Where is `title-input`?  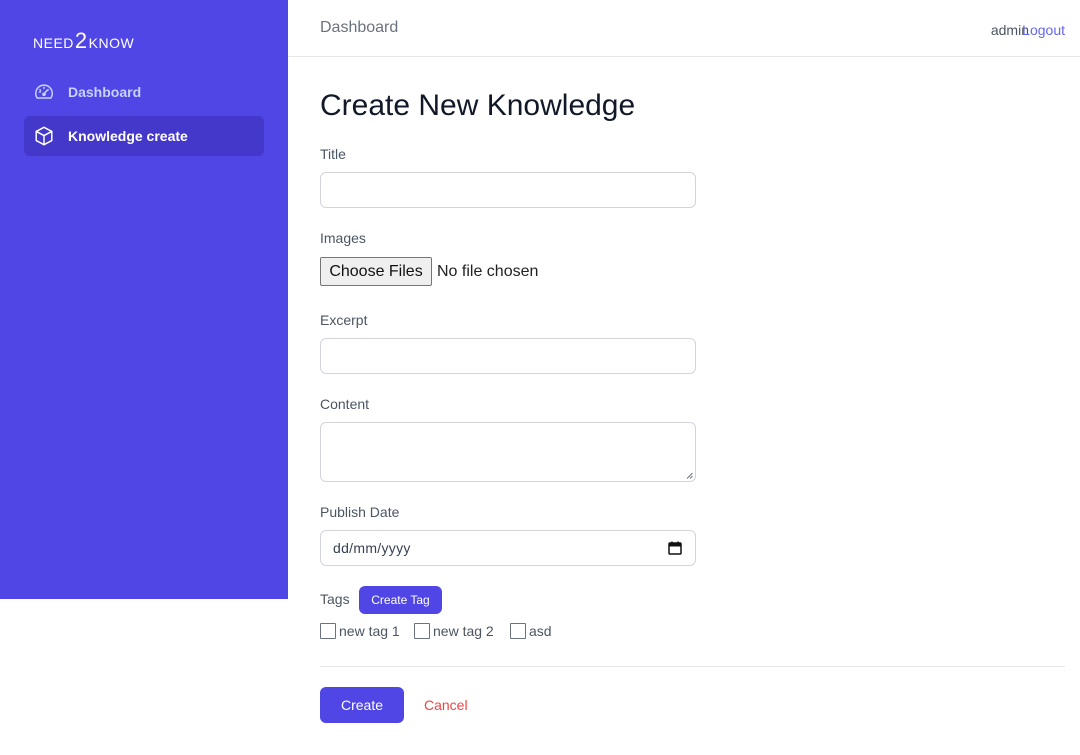
title-input is located at coordinates (508, 190).